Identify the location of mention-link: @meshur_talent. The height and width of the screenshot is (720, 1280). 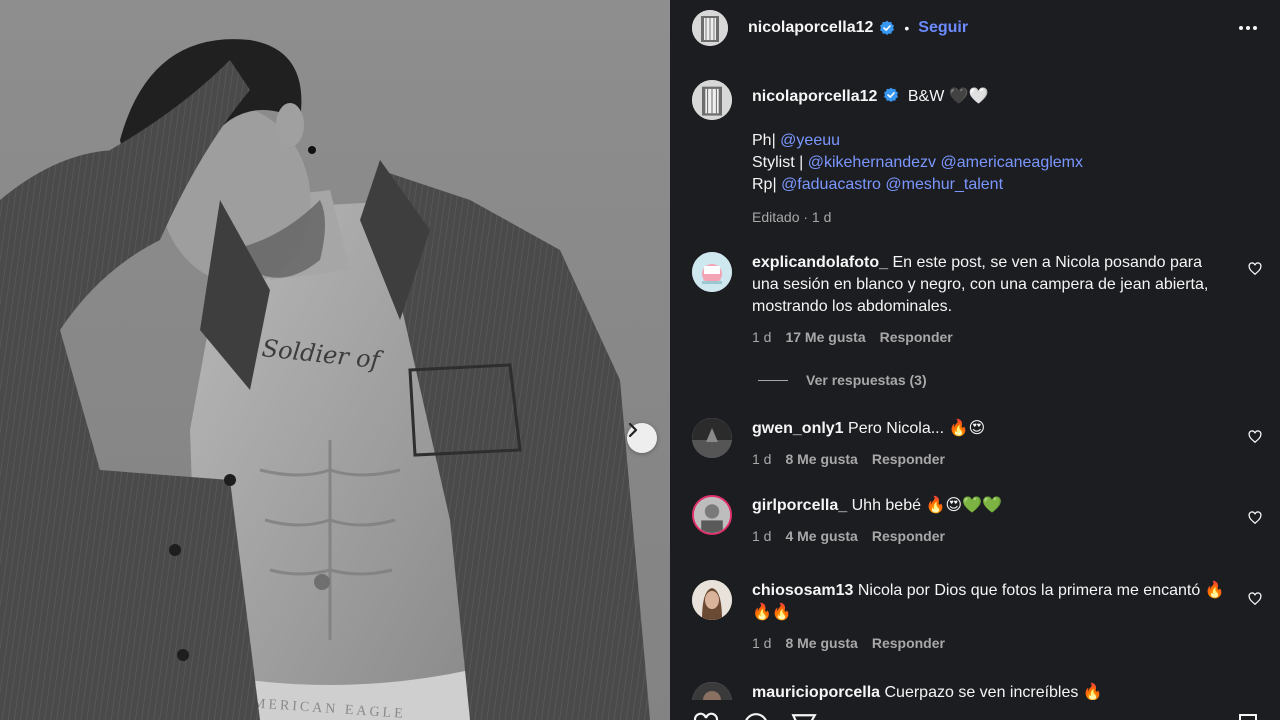
(944, 184).